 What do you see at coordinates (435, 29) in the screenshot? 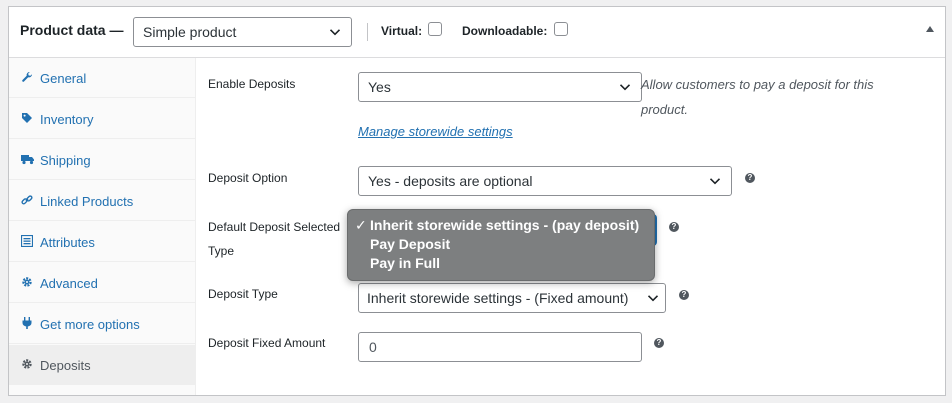
I see `virtual-checkbox` at bounding box center [435, 29].